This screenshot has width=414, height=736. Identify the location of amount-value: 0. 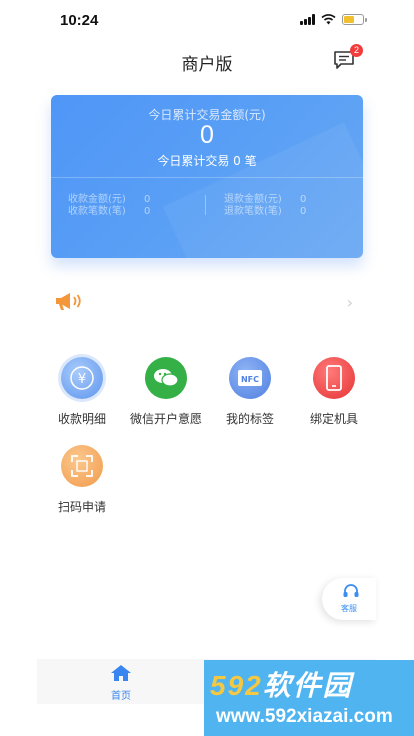
(207, 135).